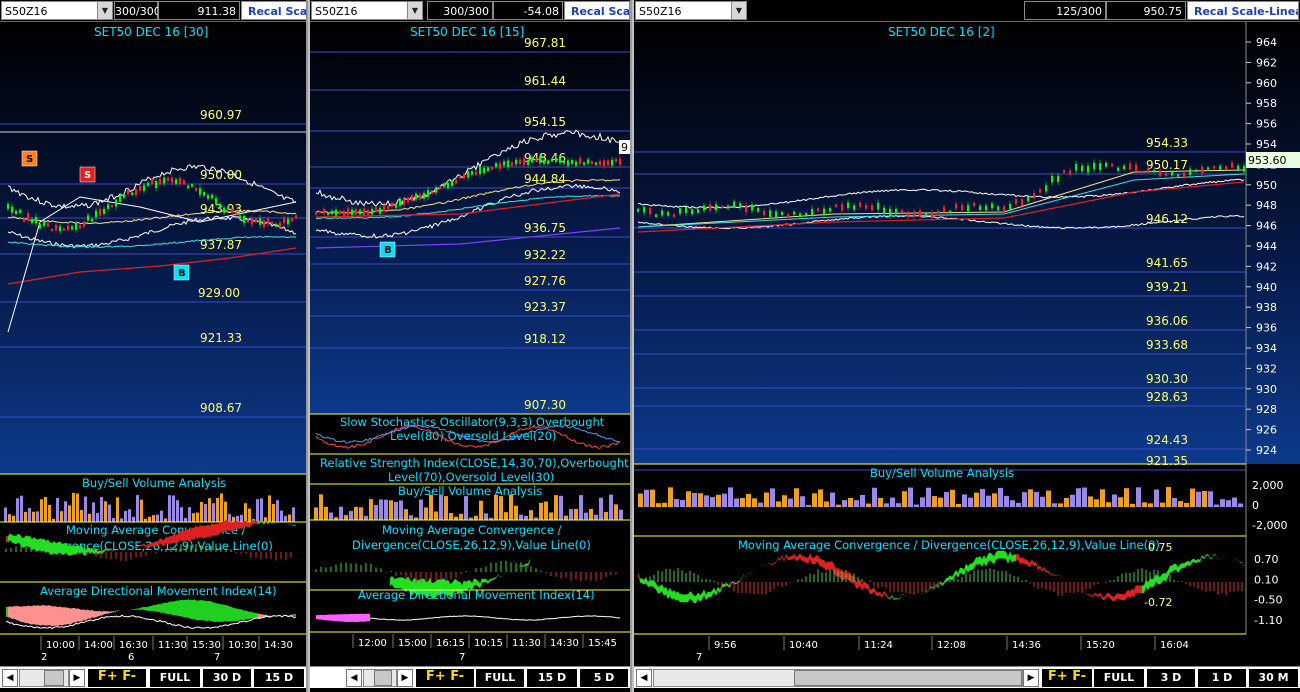  Describe the element at coordinates (1171, 678) in the screenshot. I see `3d-button: 3 D` at that location.